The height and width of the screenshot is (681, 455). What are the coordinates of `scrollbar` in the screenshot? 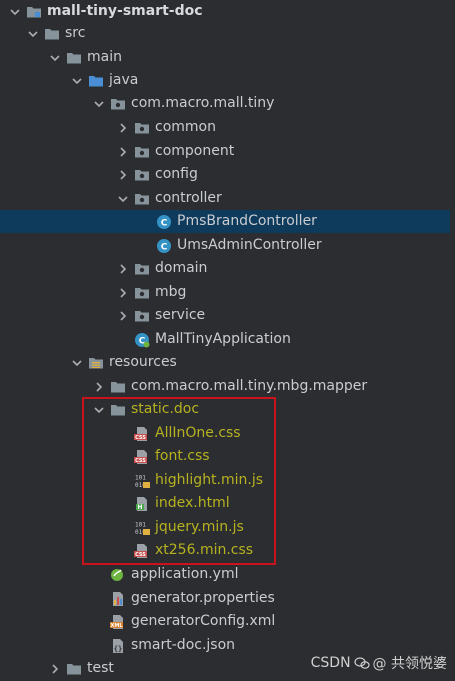 It's located at (452, 340).